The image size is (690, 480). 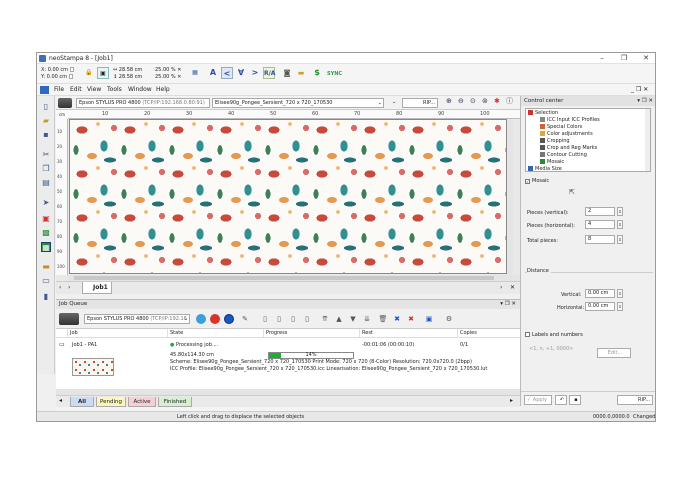 What do you see at coordinates (568, 148) in the screenshot?
I see `tree-item-crop-marks: Crop and Reg Marks` at bounding box center [568, 148].